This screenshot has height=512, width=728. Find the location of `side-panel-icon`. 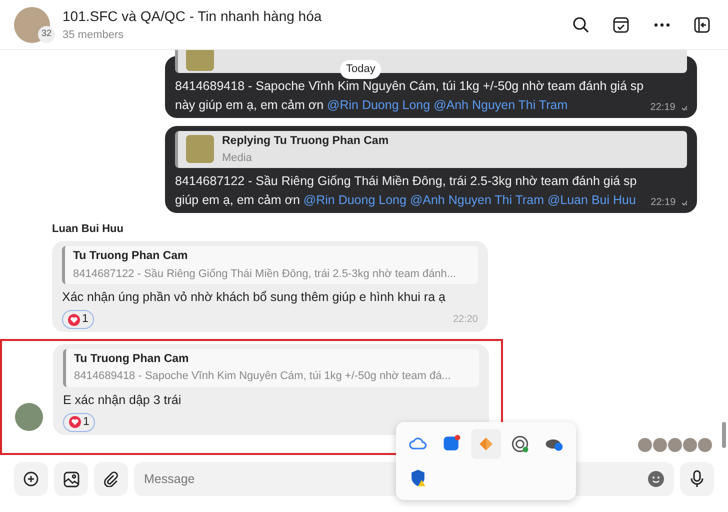

side-panel-icon is located at coordinates (702, 25).